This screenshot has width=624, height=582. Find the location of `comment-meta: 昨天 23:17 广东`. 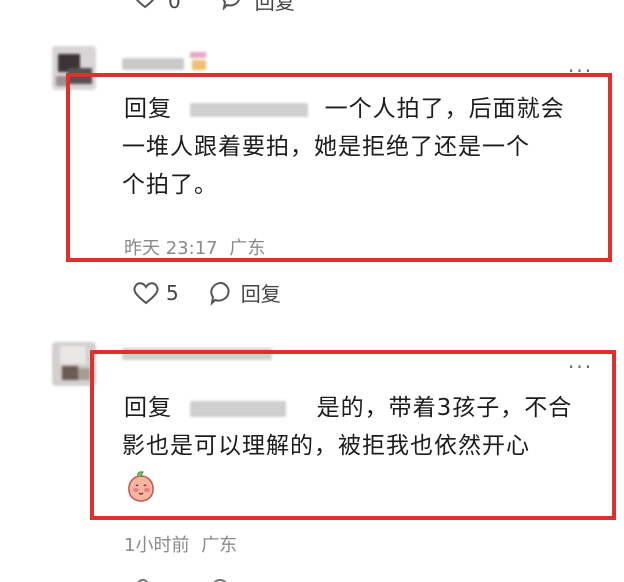

comment-meta: 昨天 23:17 广东 is located at coordinates (194, 247).